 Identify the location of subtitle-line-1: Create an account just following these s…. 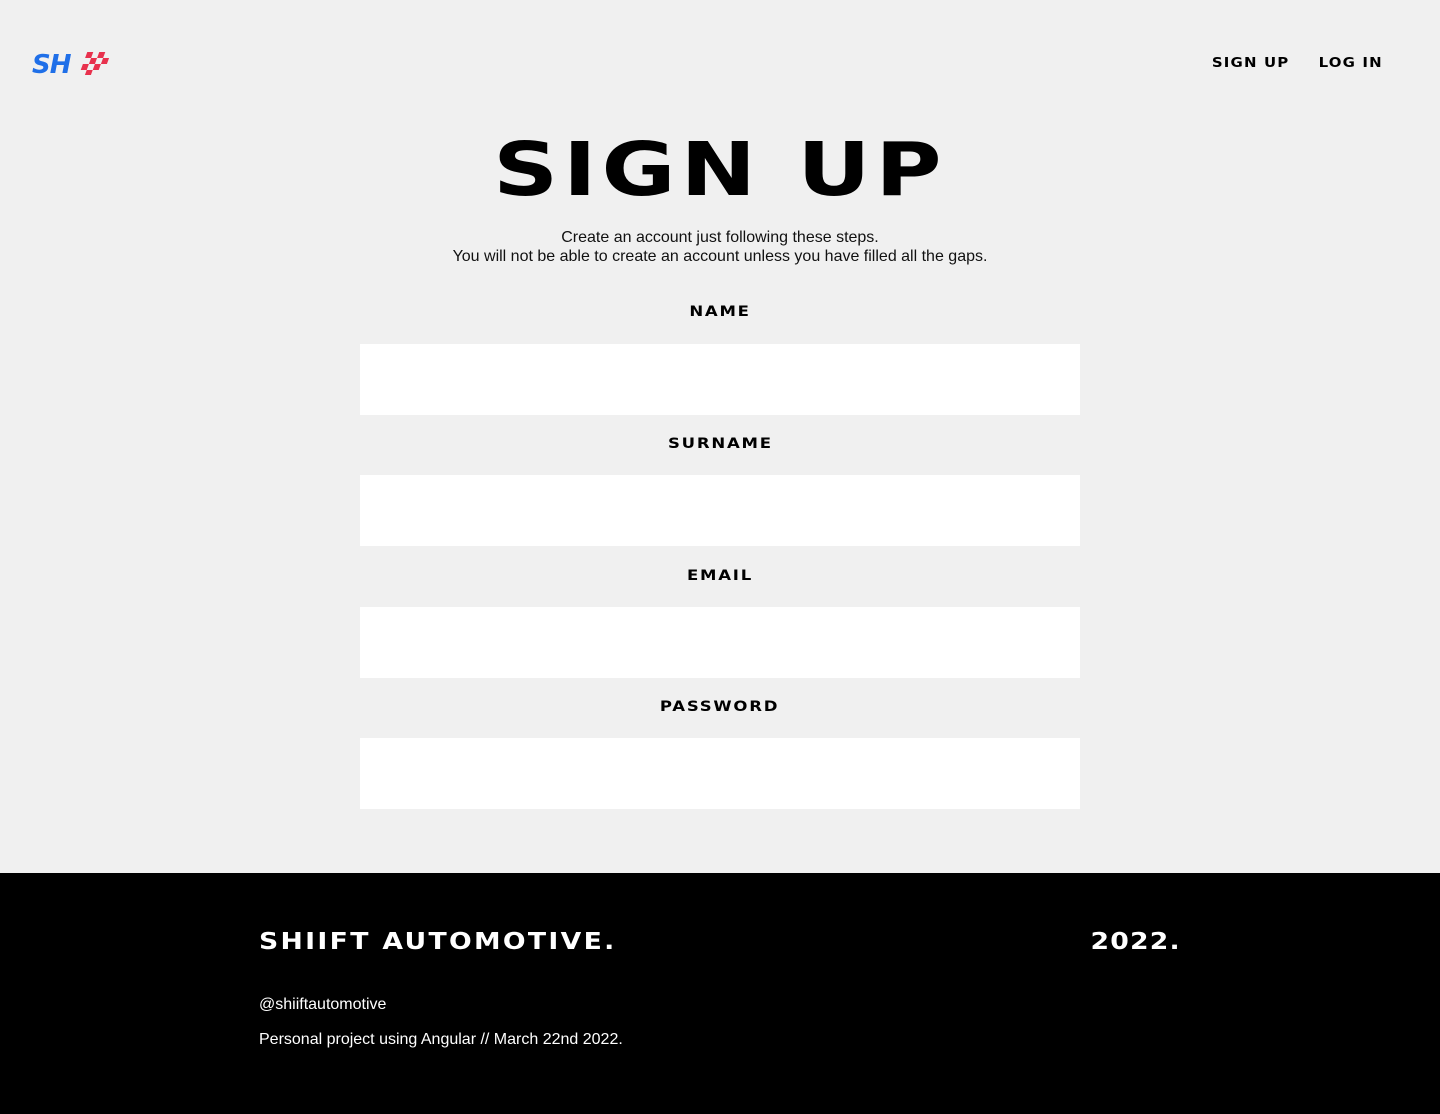
(720, 237).